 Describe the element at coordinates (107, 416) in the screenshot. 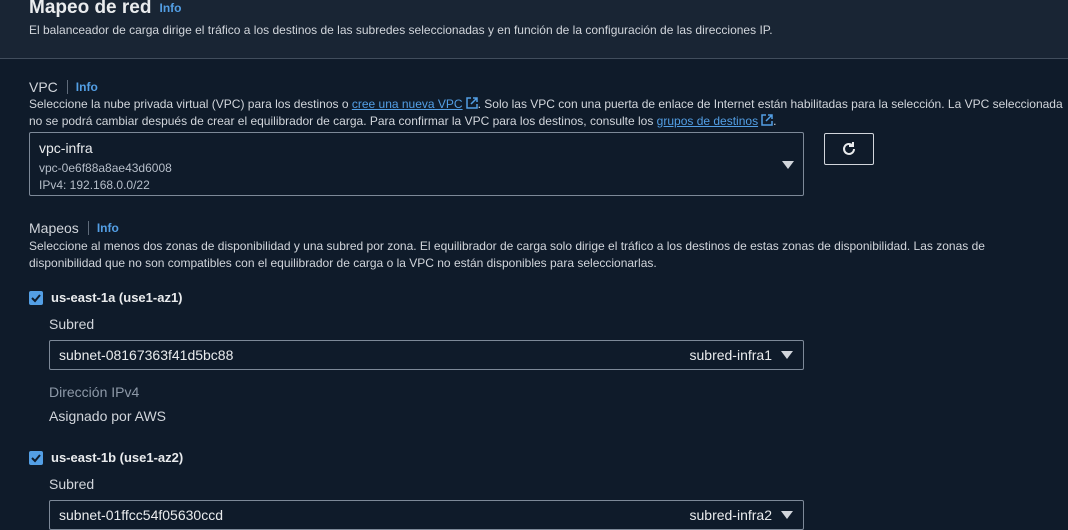

I see `ipv4-value: Asignado por AWS` at that location.